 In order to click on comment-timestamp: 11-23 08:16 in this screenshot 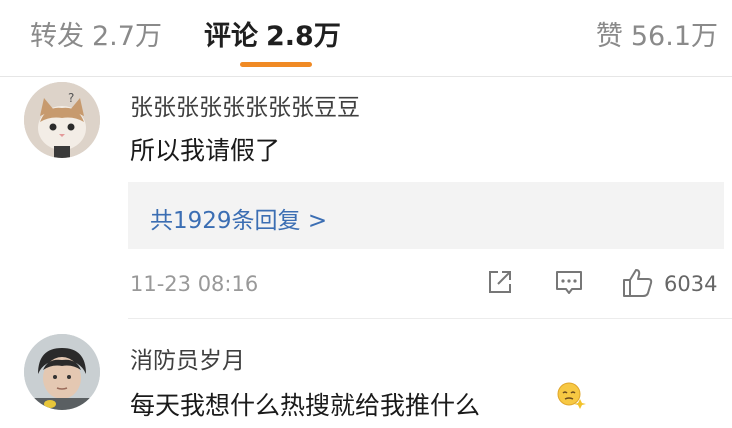, I will do `click(194, 284)`.